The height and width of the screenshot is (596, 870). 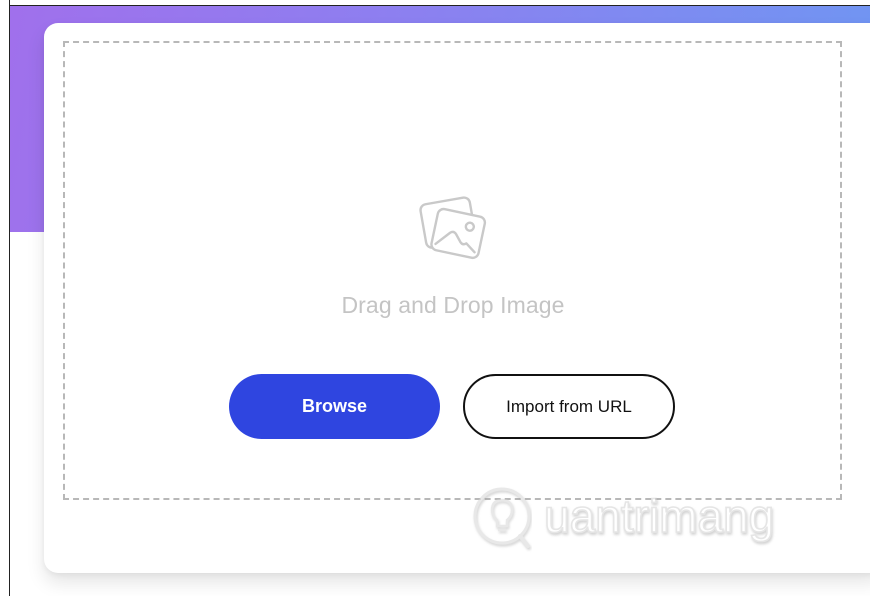 I want to click on browse-button: Browse, so click(x=334, y=406).